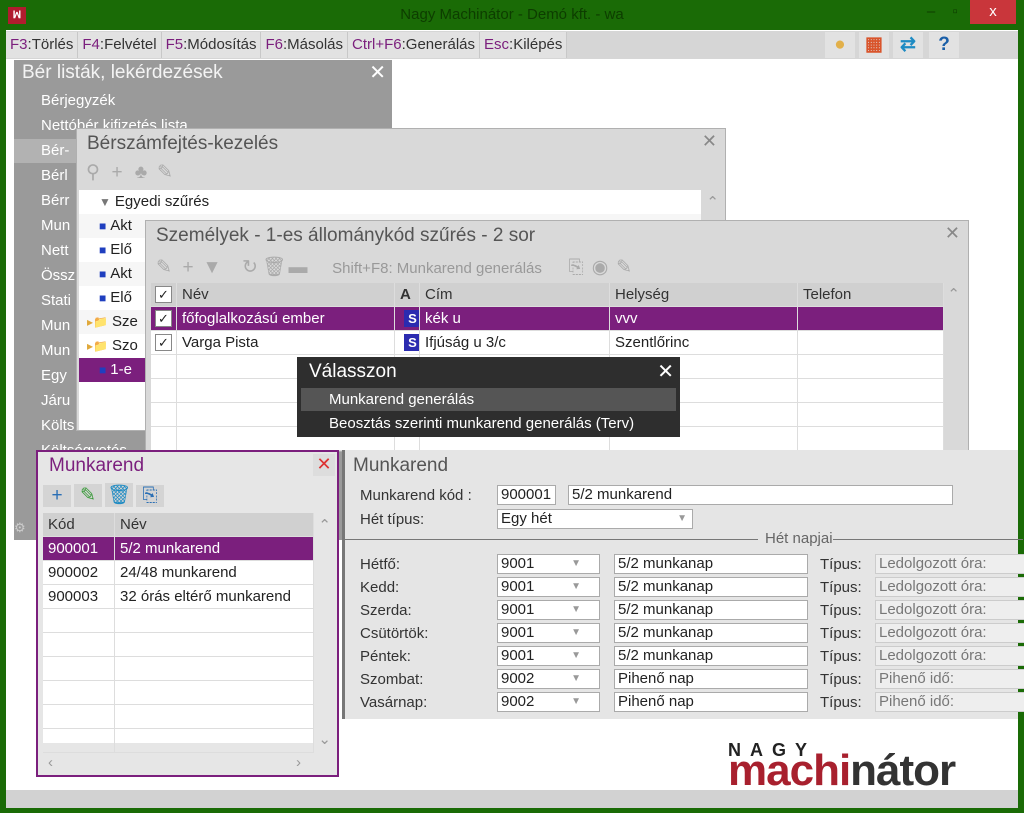  I want to click on export-icon: ⎘, so click(576, 268).